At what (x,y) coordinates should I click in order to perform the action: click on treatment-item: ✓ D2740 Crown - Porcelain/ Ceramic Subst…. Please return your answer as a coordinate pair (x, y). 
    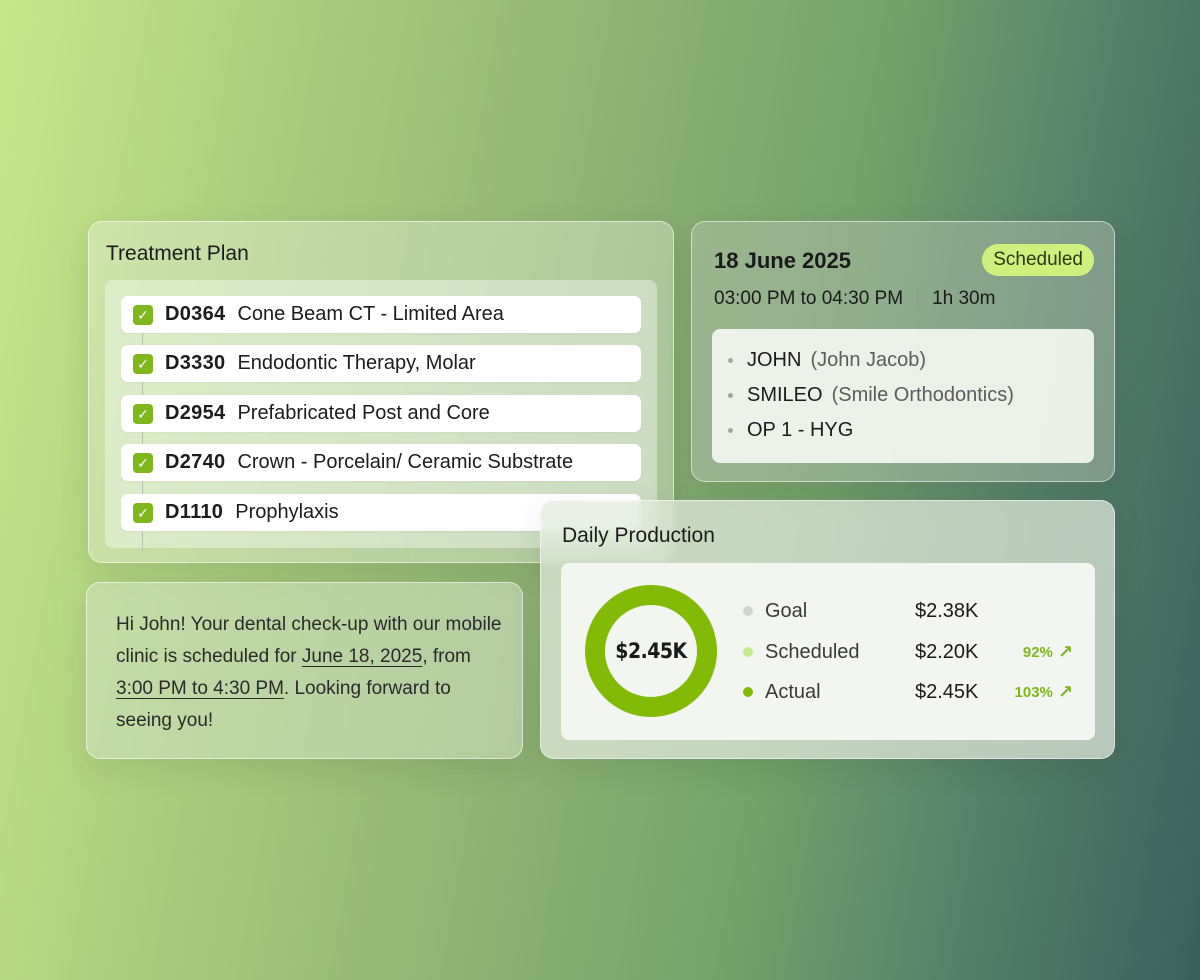
    Looking at the image, I should click on (381, 462).